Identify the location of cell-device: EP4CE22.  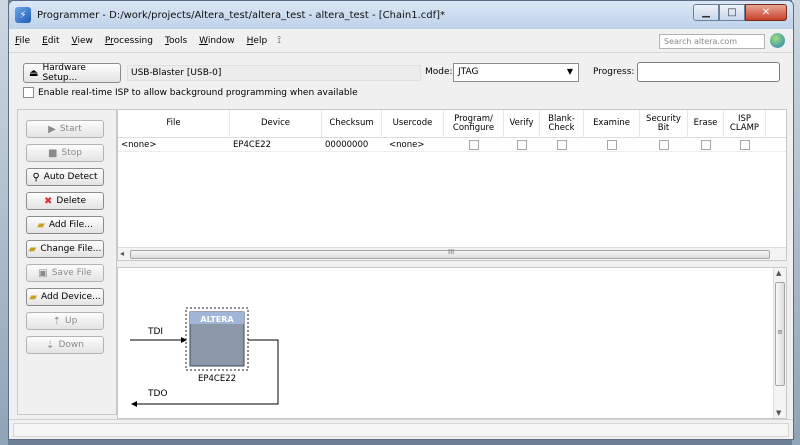
(252, 145).